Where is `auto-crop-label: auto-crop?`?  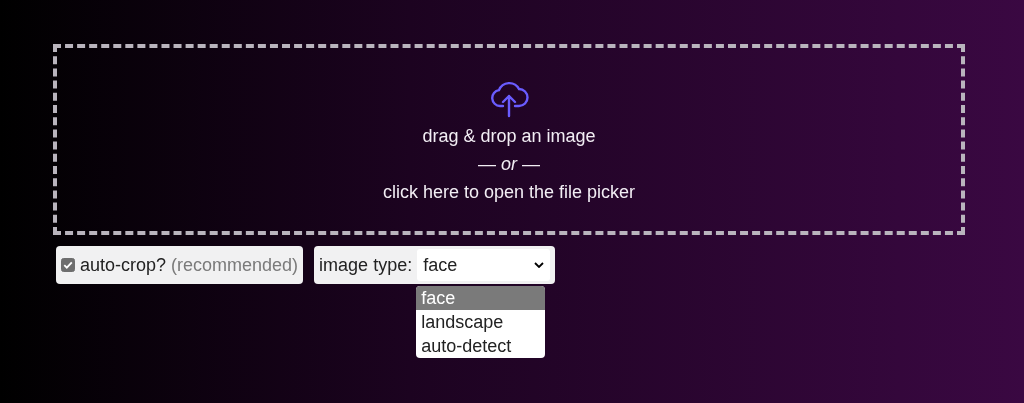
auto-crop-label: auto-crop? is located at coordinates (123, 265).